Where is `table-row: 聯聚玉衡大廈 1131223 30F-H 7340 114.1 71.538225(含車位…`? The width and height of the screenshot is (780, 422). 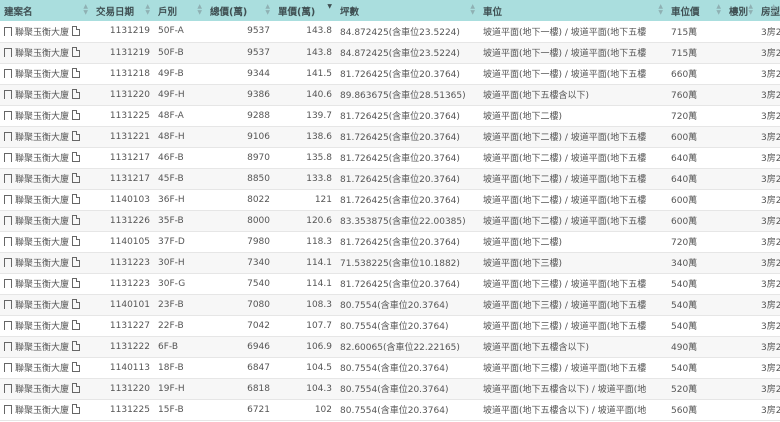 table-row: 聯聚玉衡大廈 1131223 30F-H 7340 114.1 71.538225(含車位… is located at coordinates (390, 262).